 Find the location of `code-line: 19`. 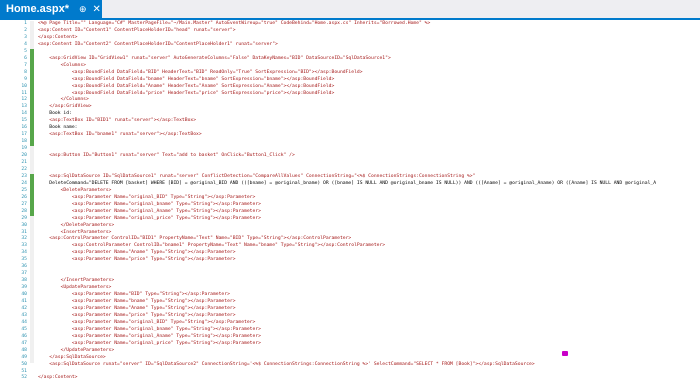

code-line: 19 is located at coordinates (350, 149).